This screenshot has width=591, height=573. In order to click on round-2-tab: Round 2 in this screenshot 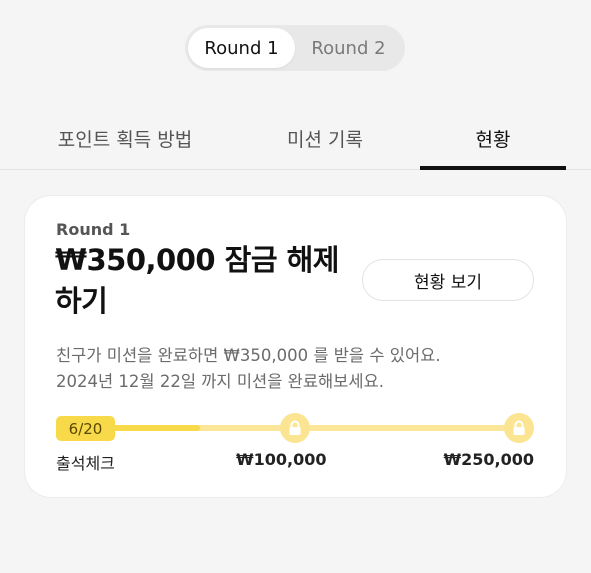, I will do `click(348, 48)`.